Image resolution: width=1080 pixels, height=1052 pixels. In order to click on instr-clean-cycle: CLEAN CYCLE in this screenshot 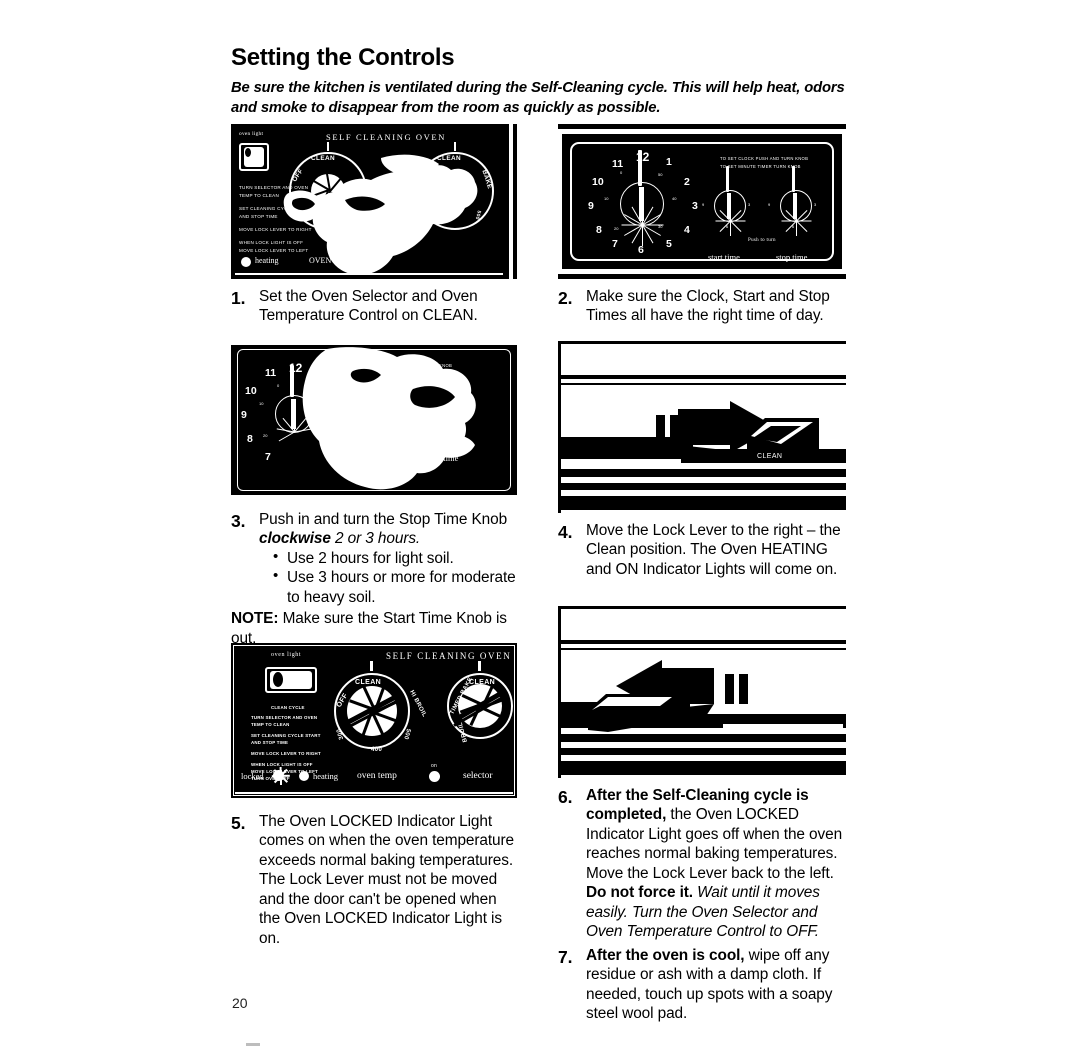, I will do `click(288, 707)`.